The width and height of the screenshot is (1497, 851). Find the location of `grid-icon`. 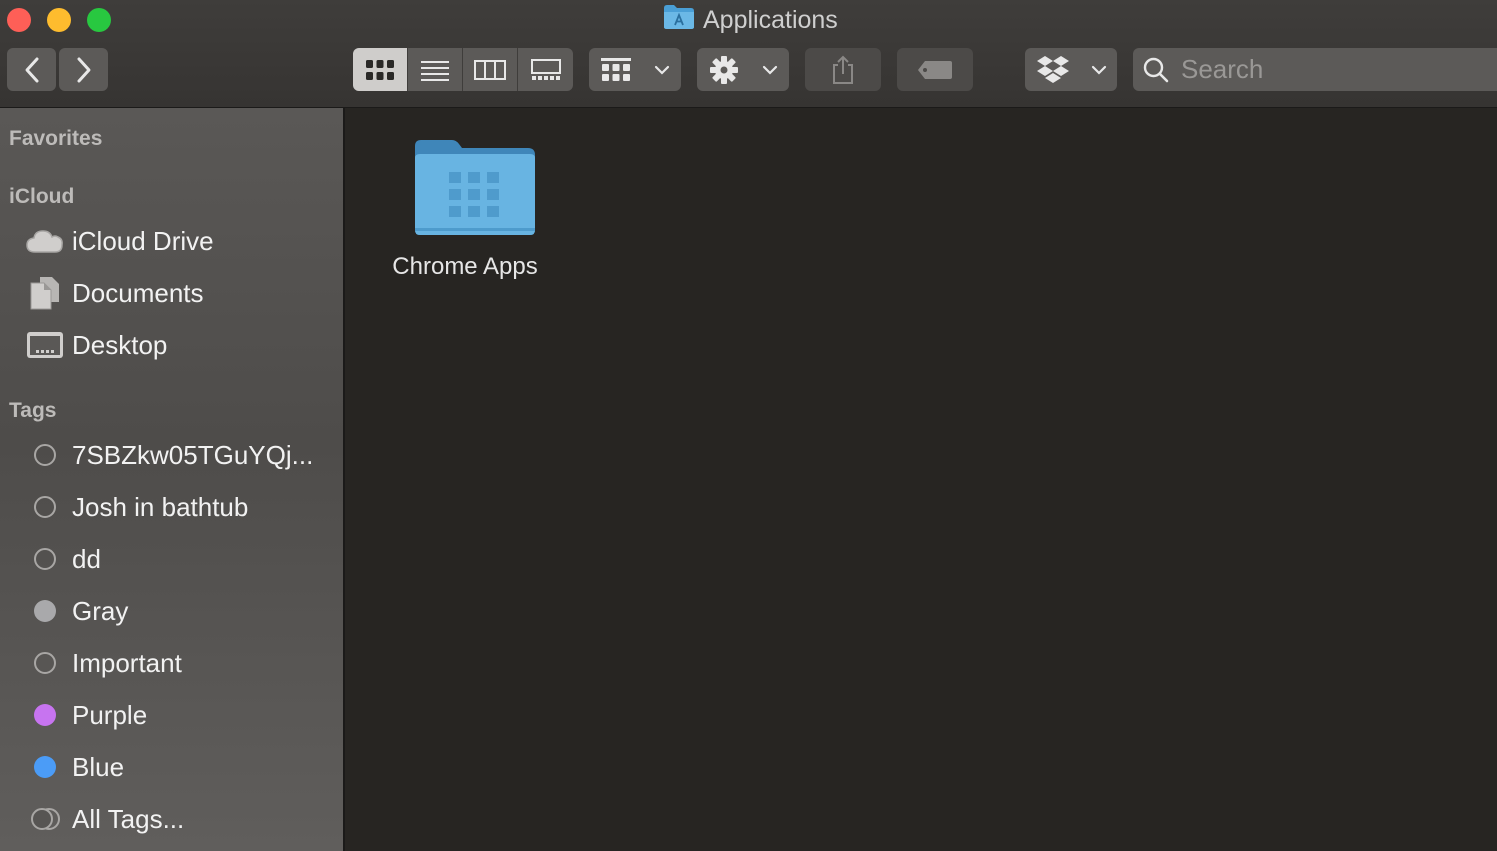

grid-icon is located at coordinates (380, 69).